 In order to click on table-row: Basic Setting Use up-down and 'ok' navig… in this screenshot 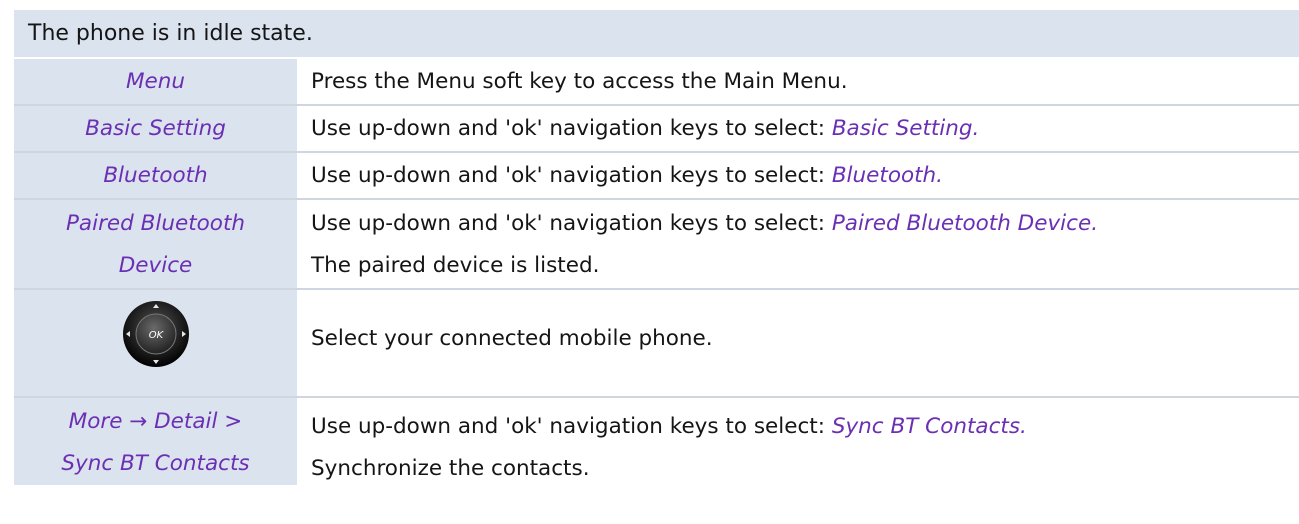, I will do `click(656, 129)`.